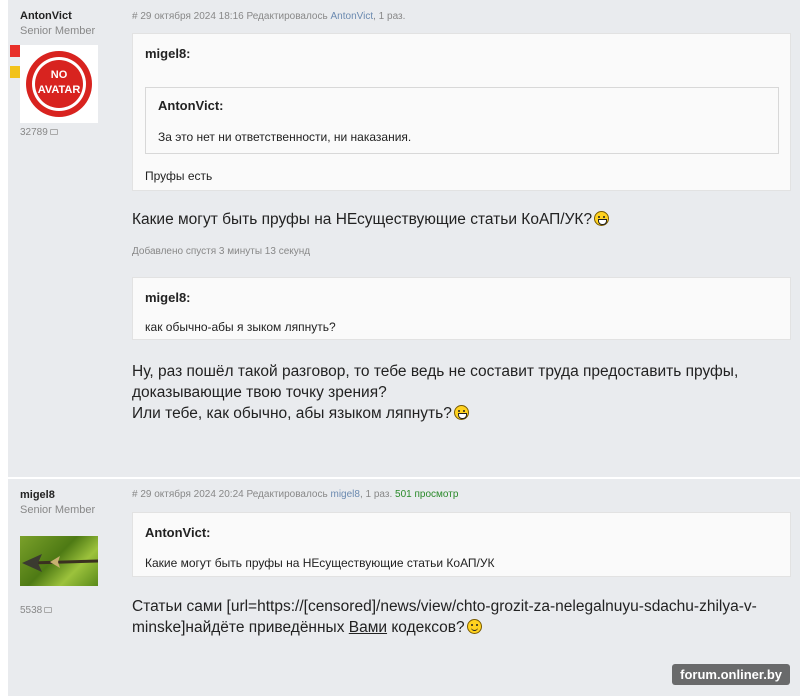 Image resolution: width=800 pixels, height=696 pixels. What do you see at coordinates (231, 16) in the screenshot?
I see `post-meta-date: # 29 октября 2024 18:16 Редактировалось` at bounding box center [231, 16].